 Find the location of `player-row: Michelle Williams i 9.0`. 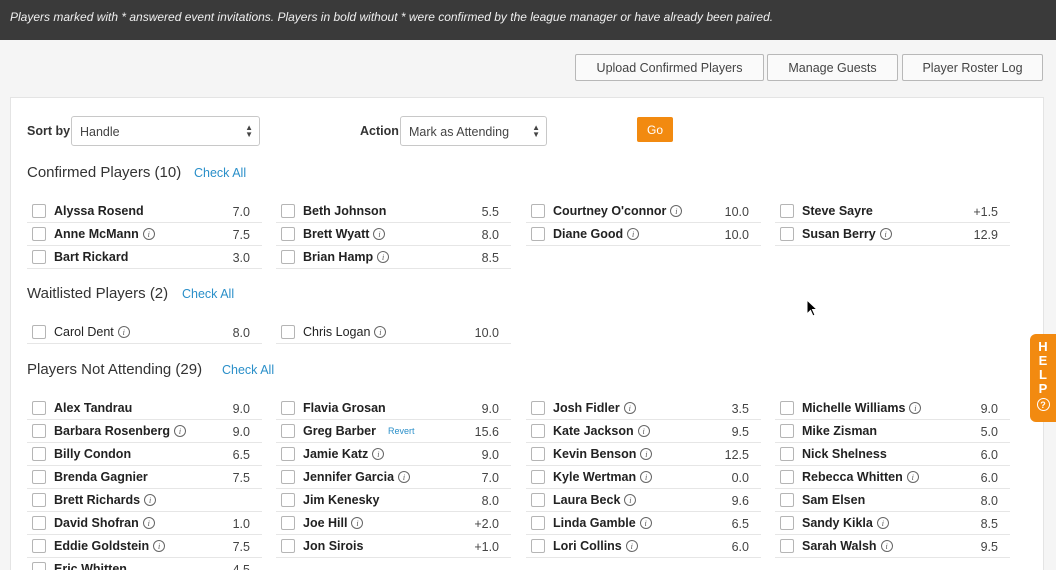

player-row: Michelle Williams i 9.0 is located at coordinates (892, 408).